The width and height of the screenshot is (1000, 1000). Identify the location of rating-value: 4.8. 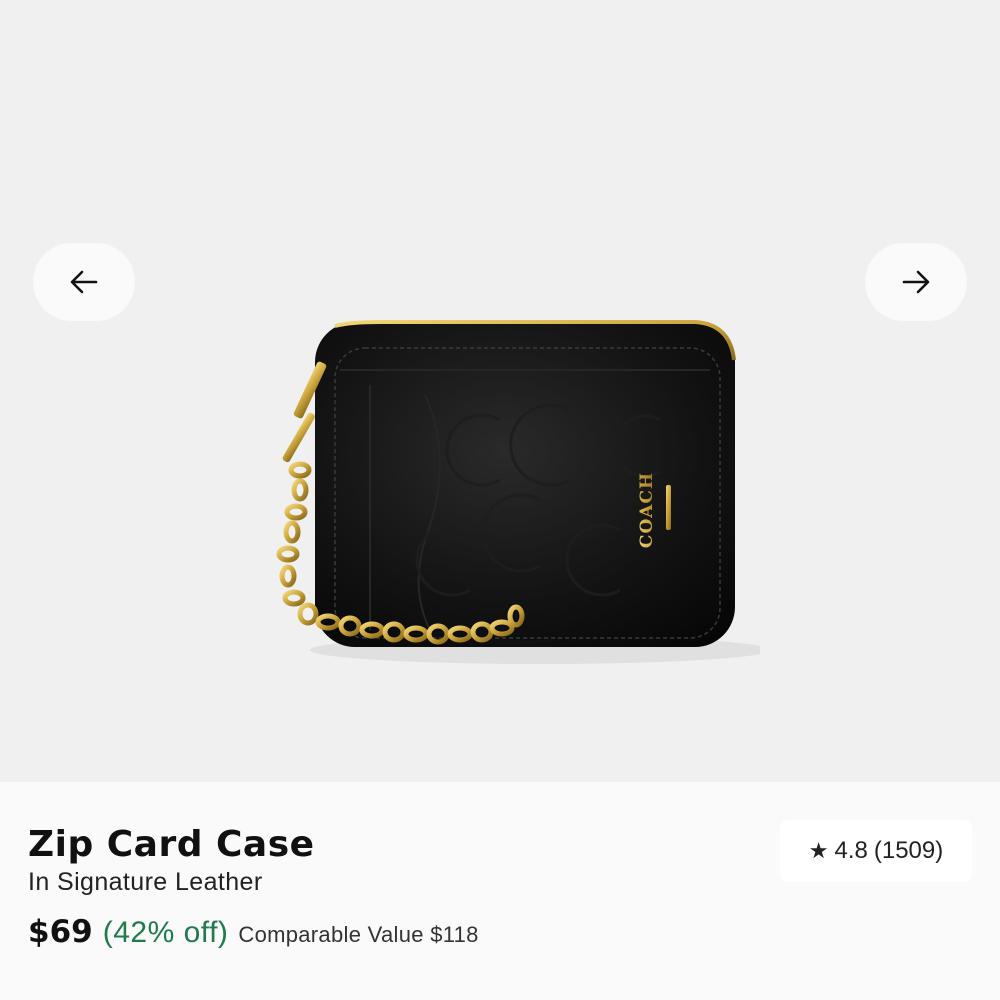
(851, 850).